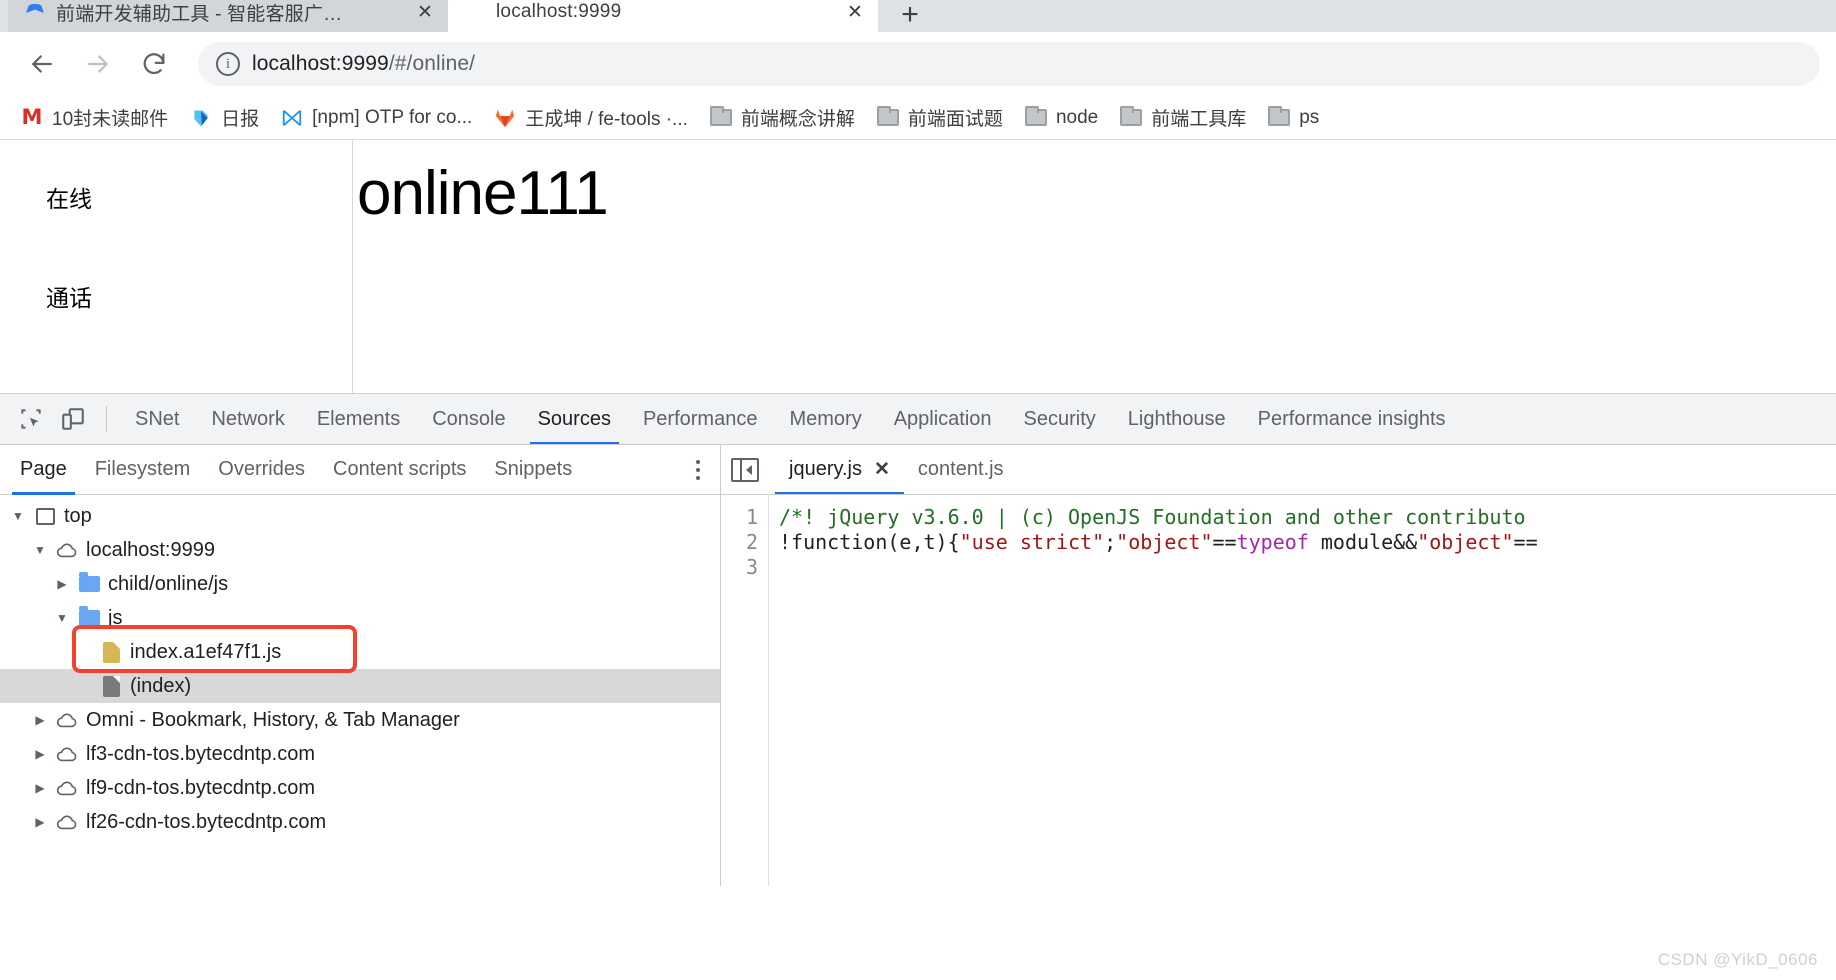  I want to click on tab-lighthouse: Lighthouse, so click(1177, 419).